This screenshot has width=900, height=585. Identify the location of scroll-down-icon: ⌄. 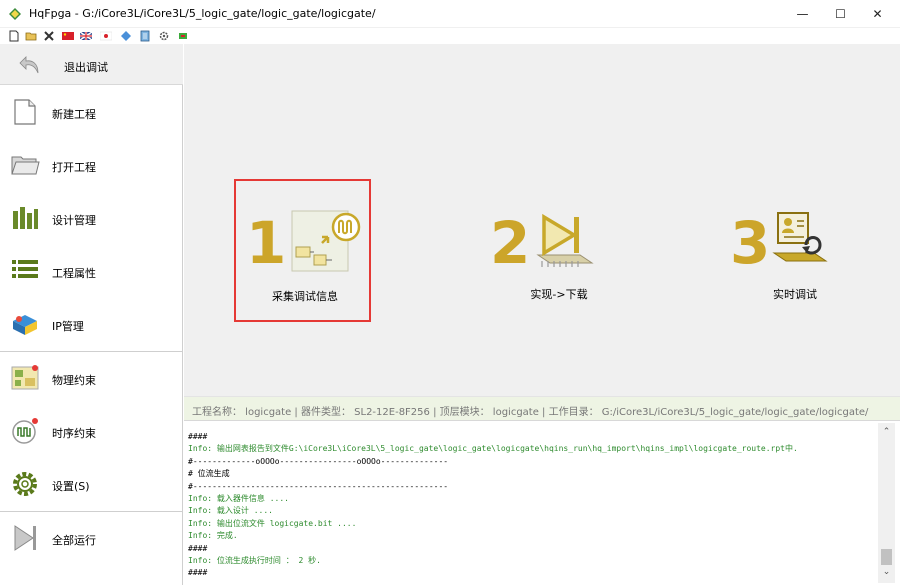
(886, 573).